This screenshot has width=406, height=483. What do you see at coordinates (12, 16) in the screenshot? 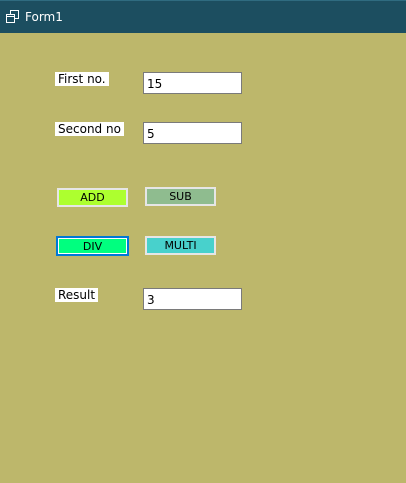
I see `form-window-icon` at bounding box center [12, 16].